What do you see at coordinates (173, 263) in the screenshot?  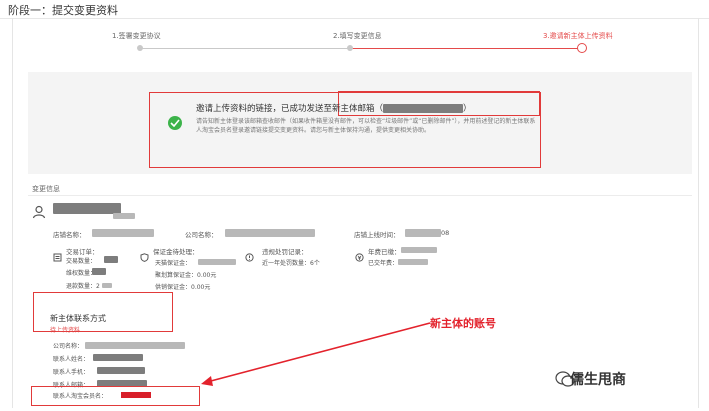 I see `deposit-row-1: 天猫保证金：` at bounding box center [173, 263].